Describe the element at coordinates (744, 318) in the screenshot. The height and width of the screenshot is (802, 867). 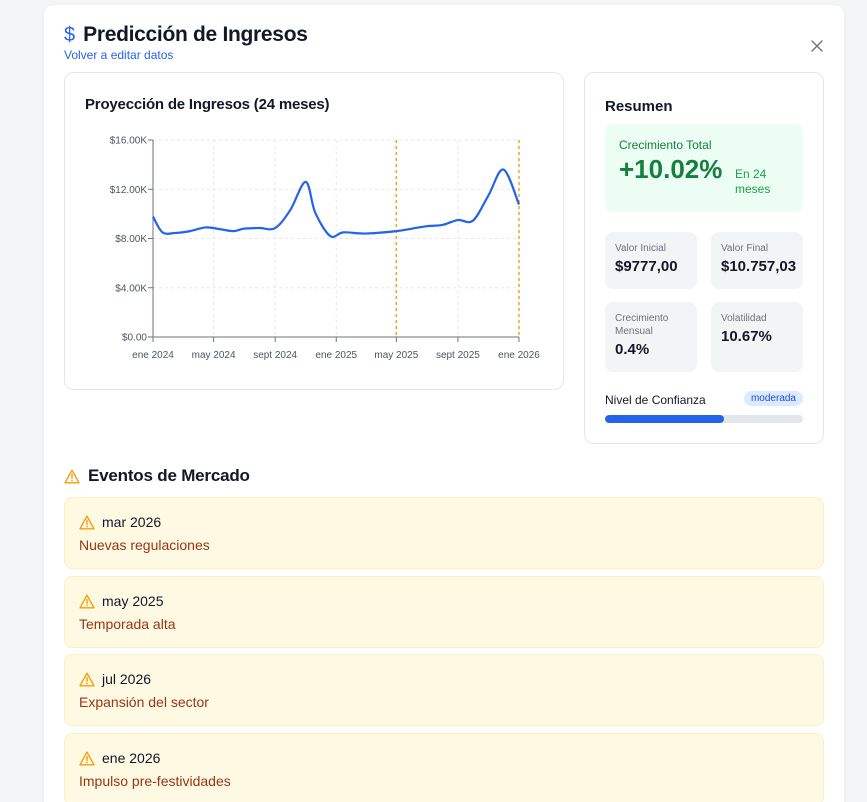
I see `stat-label: Volatilidad` at that location.